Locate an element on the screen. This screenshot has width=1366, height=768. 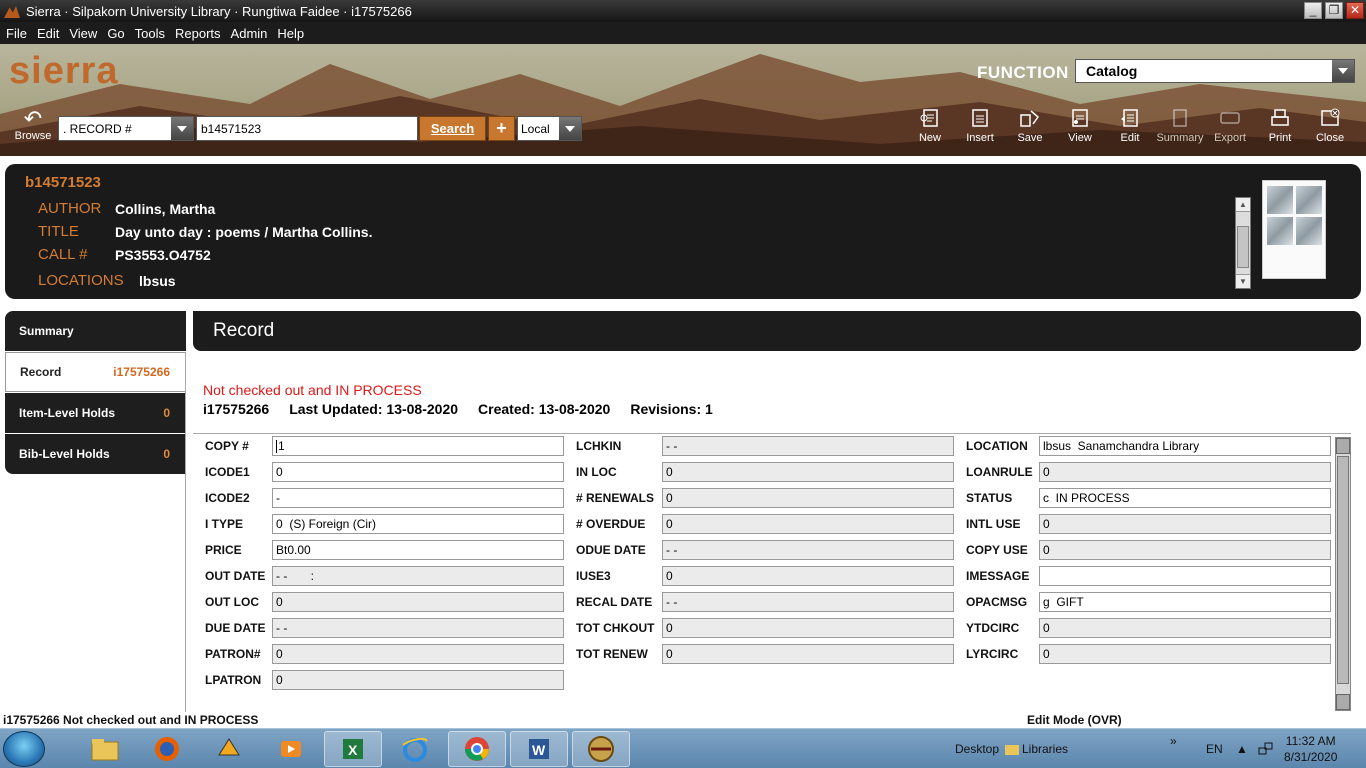
close-record-button: Close is located at coordinates (1330, 124).